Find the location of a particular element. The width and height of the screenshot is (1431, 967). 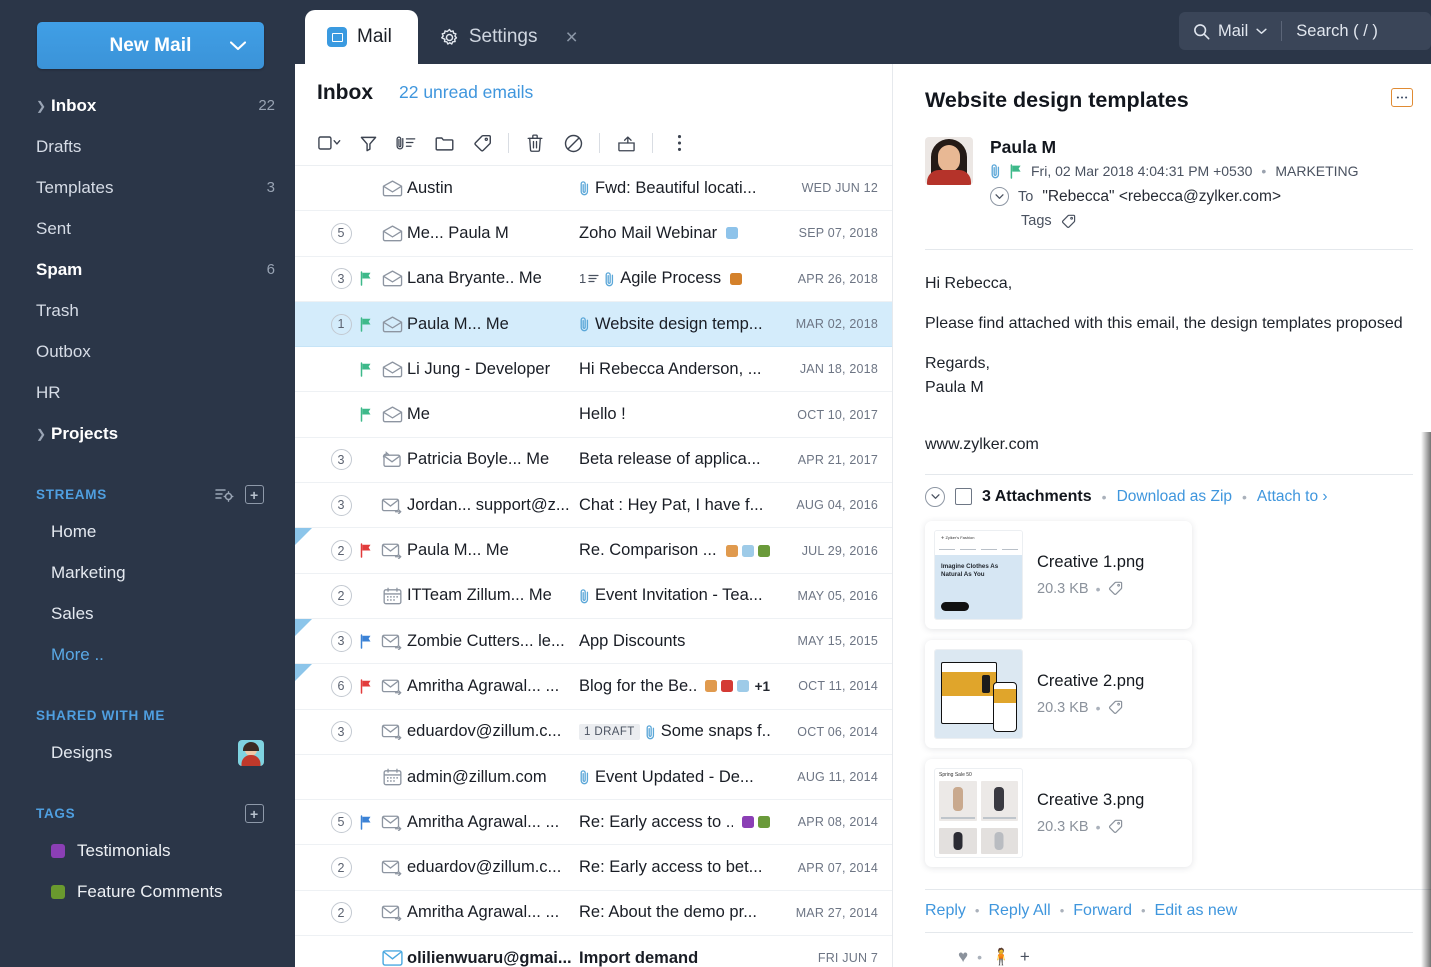

sidebar-stream-home: Home is located at coordinates (147, 531).